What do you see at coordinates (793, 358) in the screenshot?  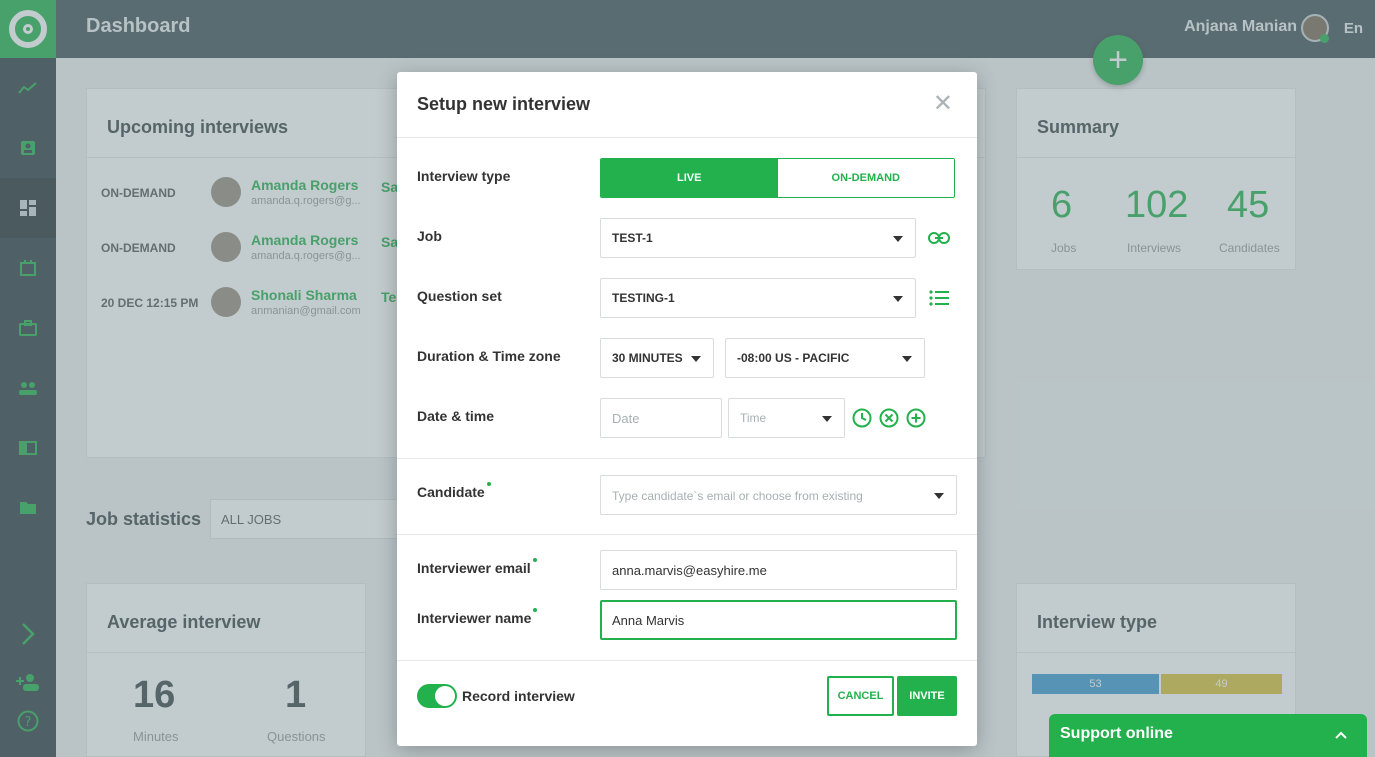 I see `timezone-value: -08:00 US - PACIFIC` at bounding box center [793, 358].